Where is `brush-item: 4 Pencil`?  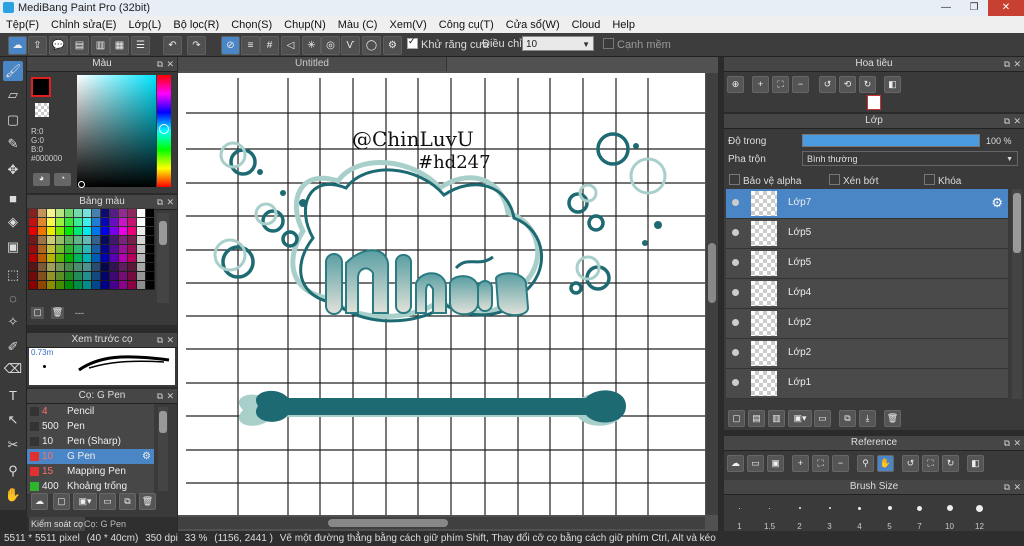
brush-item: 4 Pencil is located at coordinates (90, 412).